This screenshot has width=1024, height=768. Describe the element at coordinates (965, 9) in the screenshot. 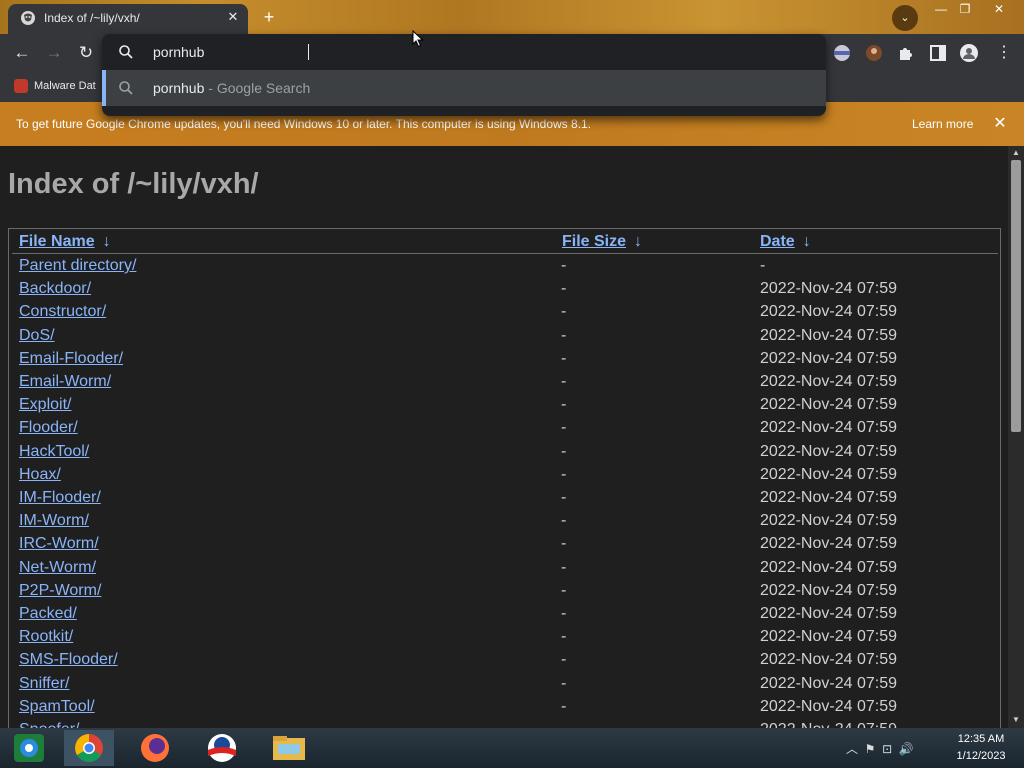

I see `window-restore-button: ❐` at that location.